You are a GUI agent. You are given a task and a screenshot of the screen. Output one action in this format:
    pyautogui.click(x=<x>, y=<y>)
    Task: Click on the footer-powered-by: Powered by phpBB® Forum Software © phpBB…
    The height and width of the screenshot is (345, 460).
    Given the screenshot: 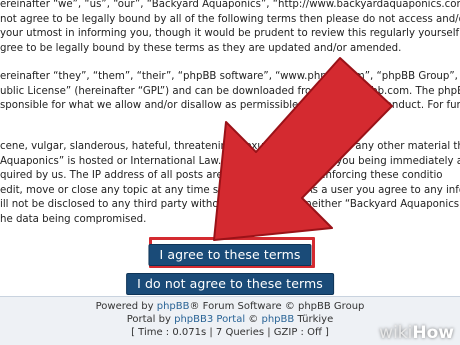 What is the action you would take?
    pyautogui.click(x=230, y=306)
    